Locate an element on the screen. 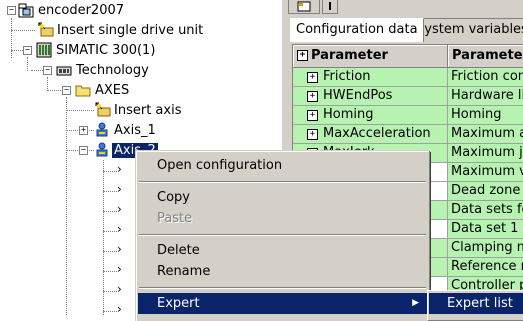  parameter-name: HWEndPos is located at coordinates (358, 95).